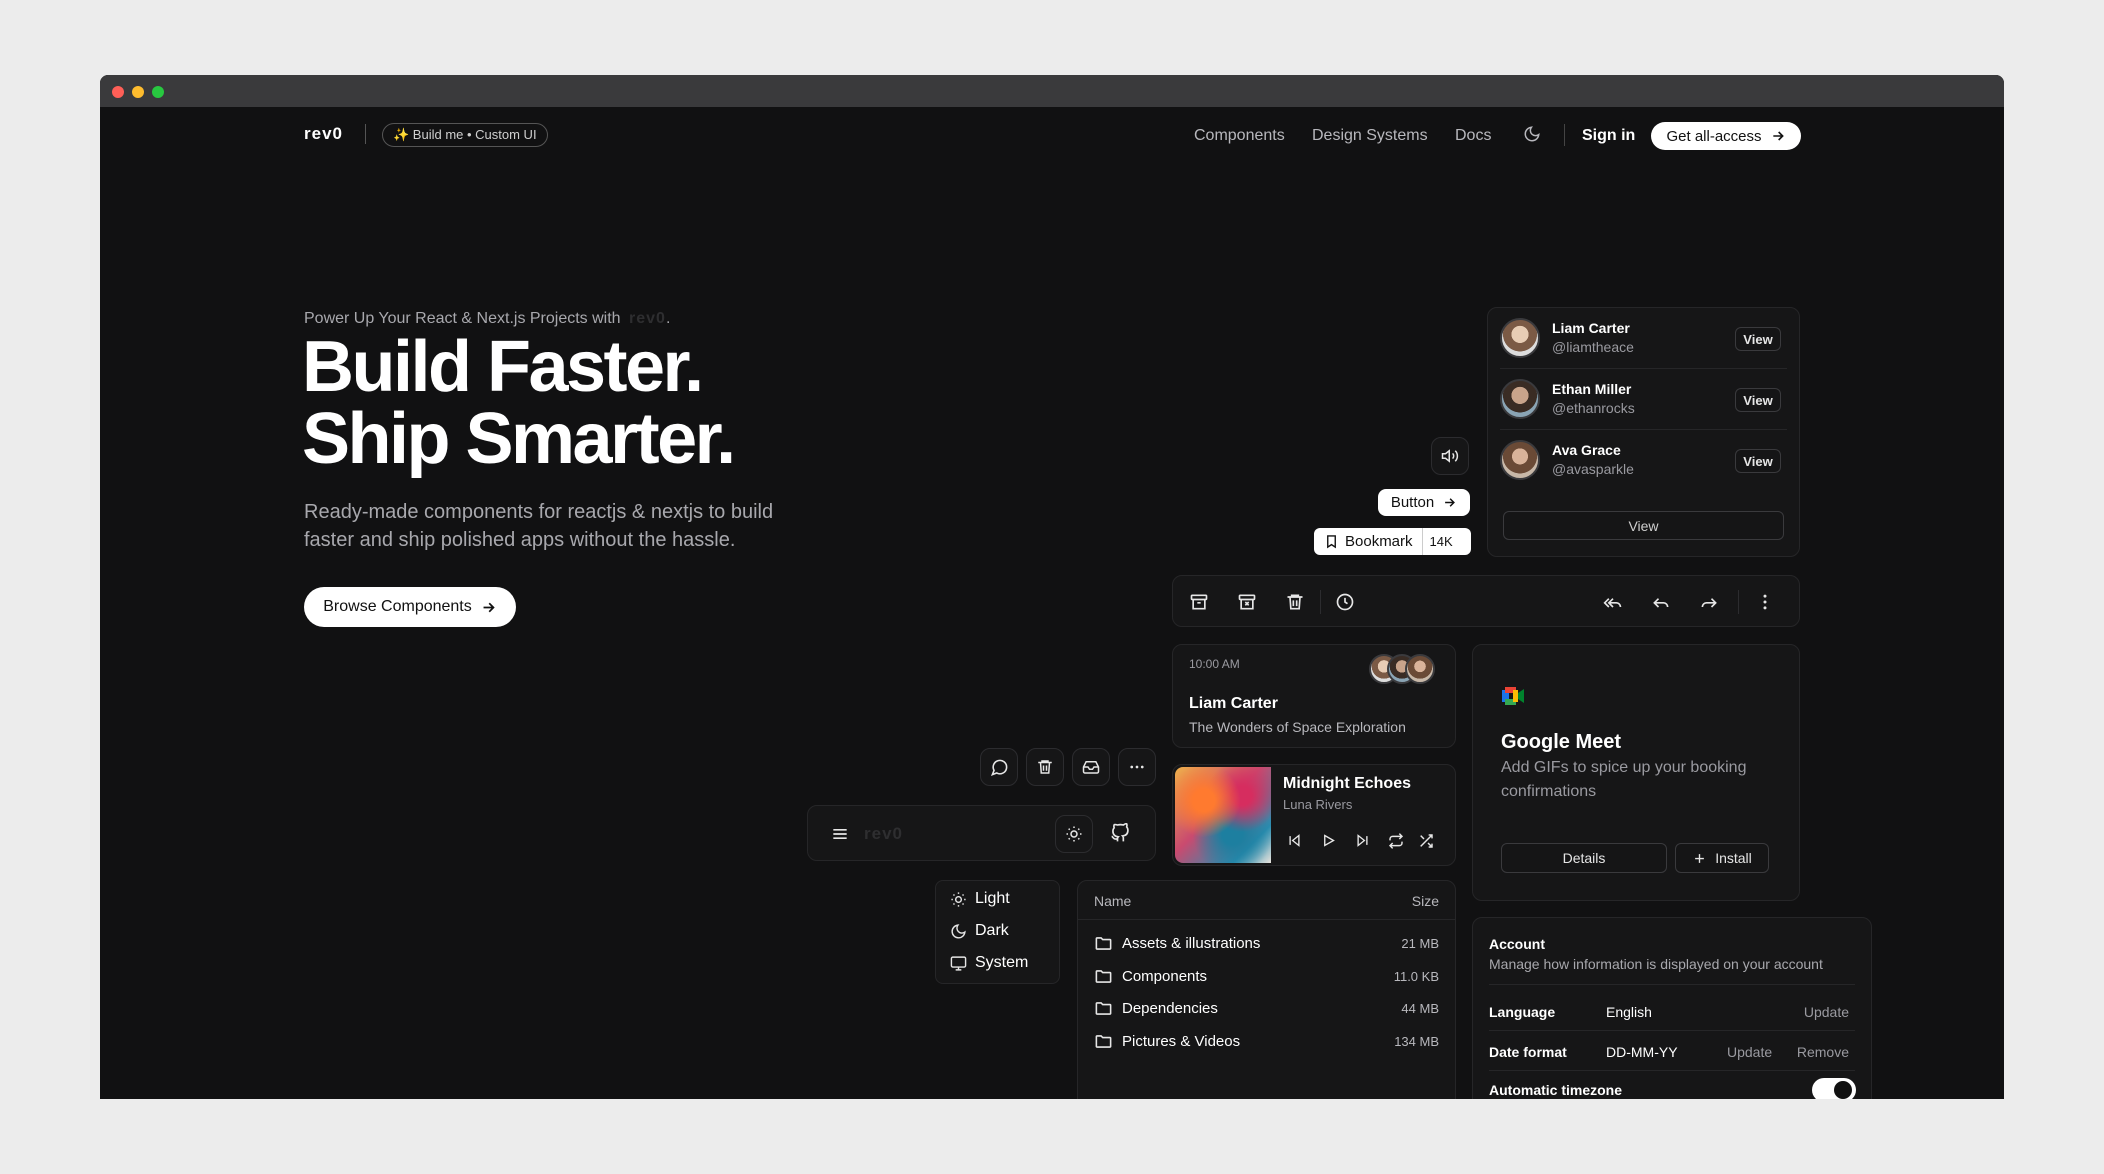 This screenshot has height=1174, width=2104. What do you see at coordinates (1266, 943) in the screenshot?
I see `table-row: Assets & illustrations 21 MB` at bounding box center [1266, 943].